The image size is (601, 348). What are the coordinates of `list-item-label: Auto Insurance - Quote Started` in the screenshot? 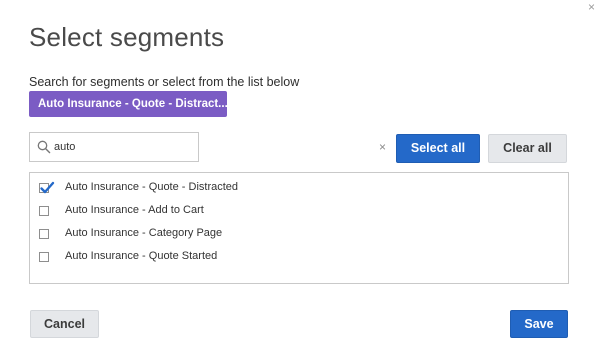 It's located at (141, 256).